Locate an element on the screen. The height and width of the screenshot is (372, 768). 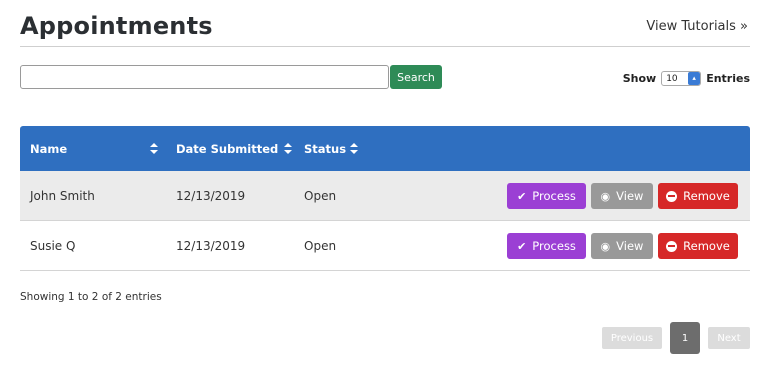
table-header: Name Date Submitted Status is located at coordinates (385, 148).